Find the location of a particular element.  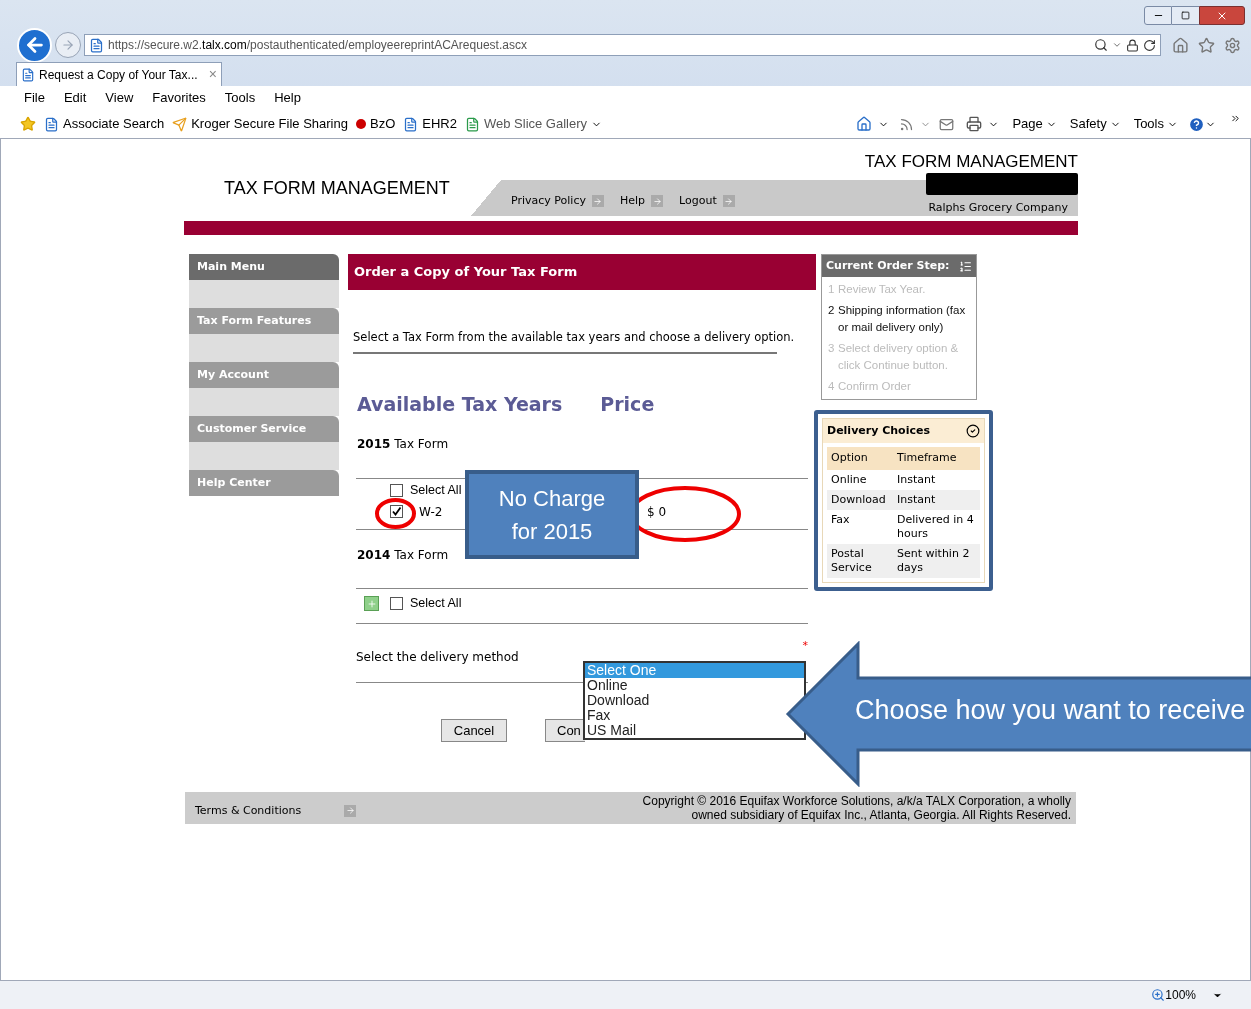

form-name: W-2 is located at coordinates (431, 512).